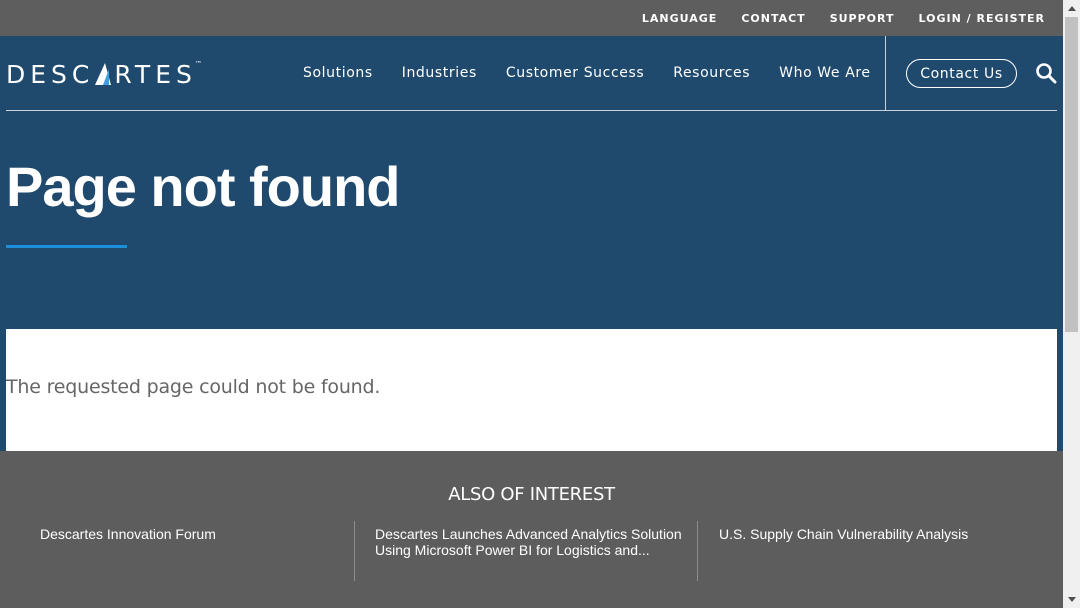 This screenshot has width=1080, height=608. I want to click on contact-us-button: Contact Us, so click(961, 73).